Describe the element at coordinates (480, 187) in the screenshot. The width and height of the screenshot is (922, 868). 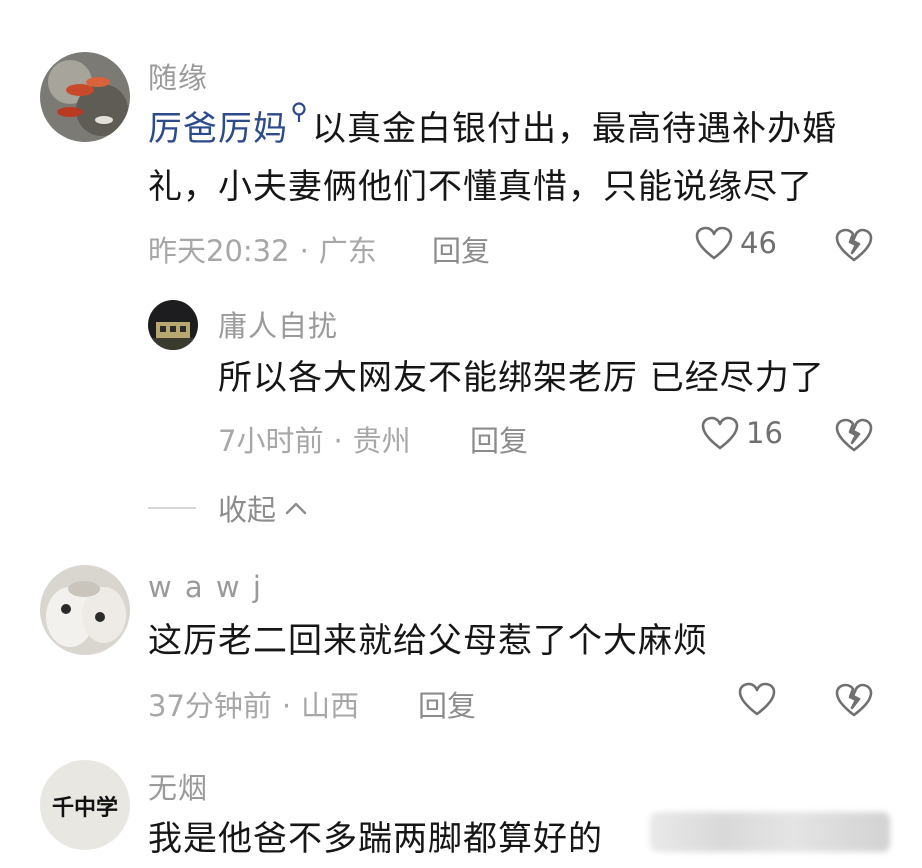
I see `comment-text-line: 礼，小夫妻俩他们不懂真惜，只能说缘尽了` at that location.